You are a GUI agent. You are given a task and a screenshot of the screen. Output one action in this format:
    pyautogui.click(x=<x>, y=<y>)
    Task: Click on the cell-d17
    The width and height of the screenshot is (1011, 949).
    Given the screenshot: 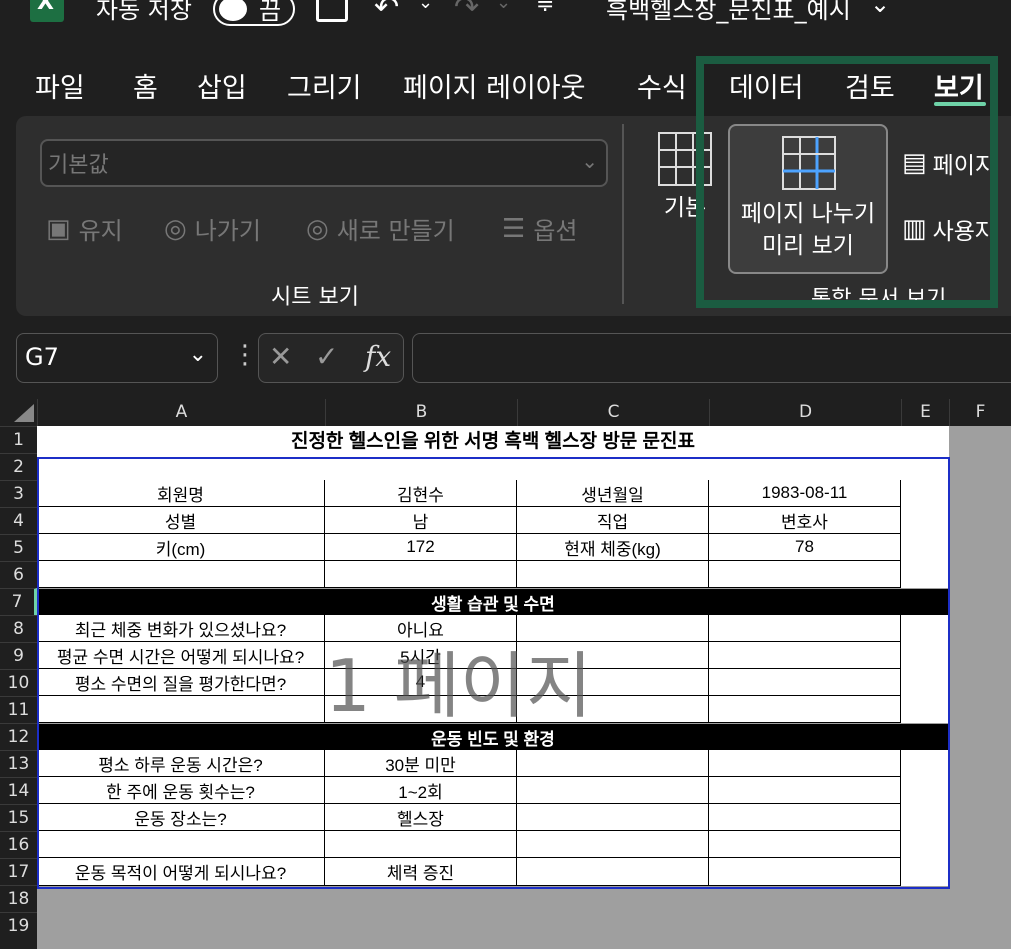 What is the action you would take?
    pyautogui.click(x=805, y=872)
    